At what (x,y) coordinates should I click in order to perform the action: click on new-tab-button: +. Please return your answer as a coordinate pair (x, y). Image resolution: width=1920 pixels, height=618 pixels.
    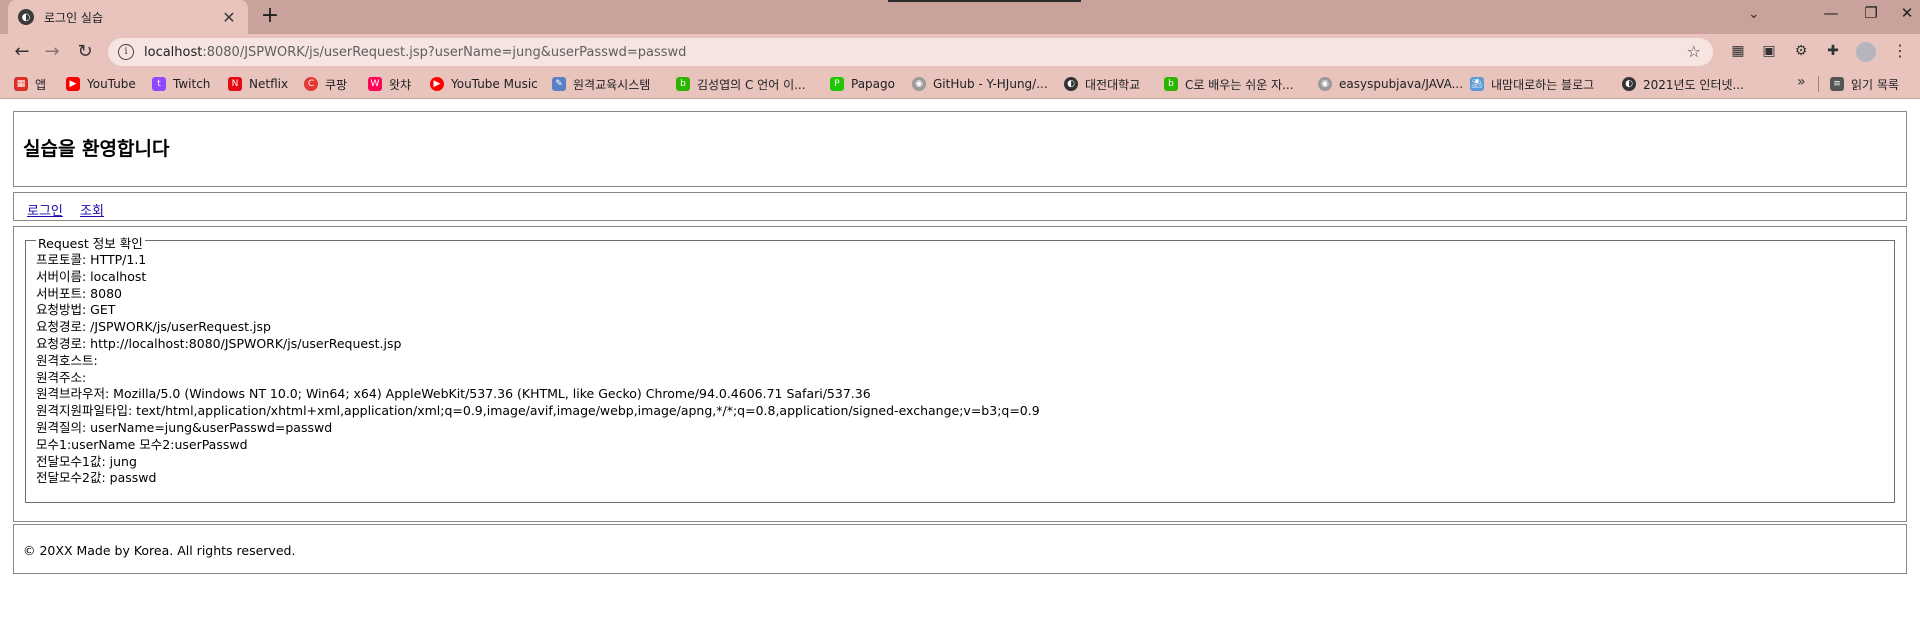
    Looking at the image, I should click on (270, 17).